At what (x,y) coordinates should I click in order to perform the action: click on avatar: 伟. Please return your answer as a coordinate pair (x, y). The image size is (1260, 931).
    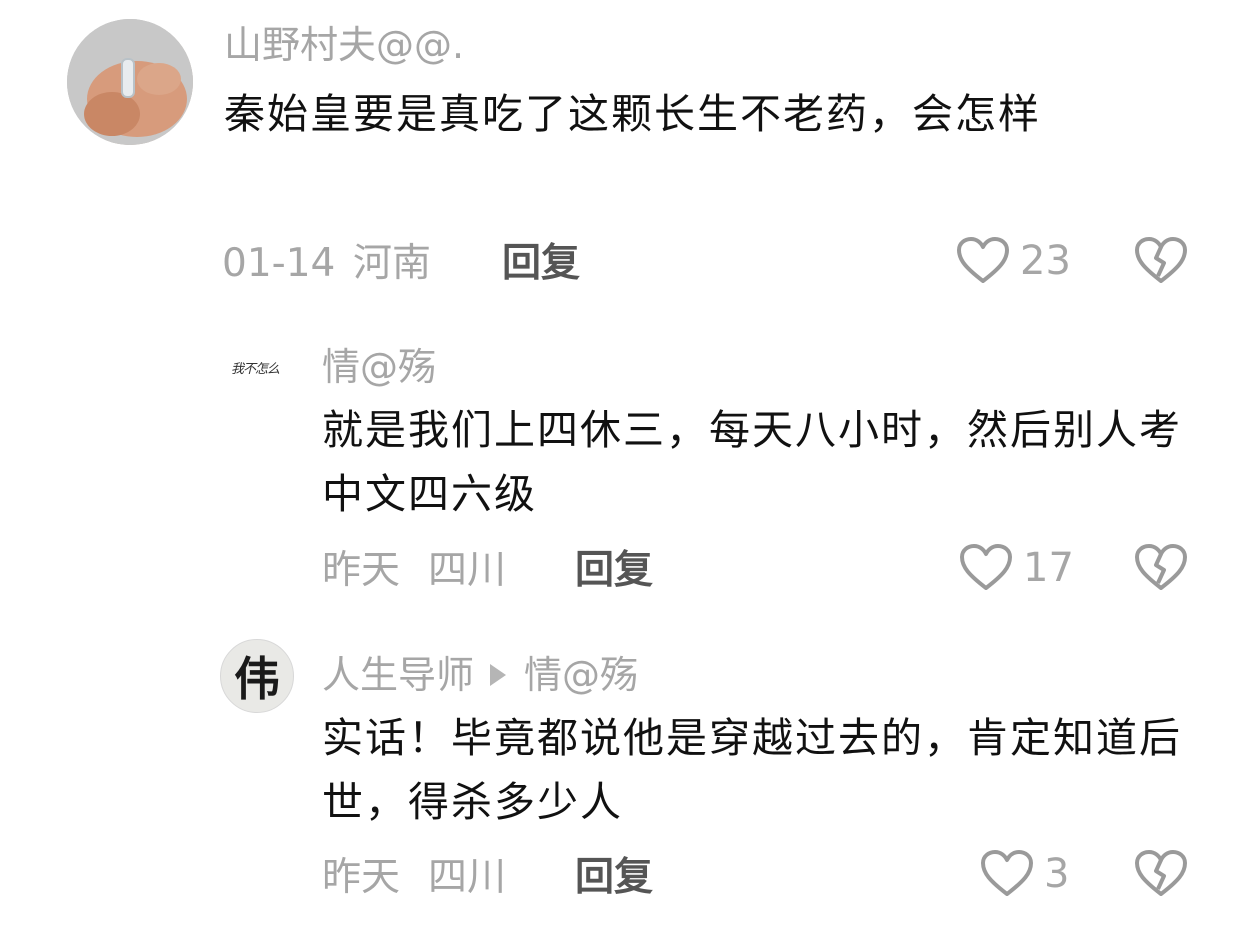
    Looking at the image, I should click on (257, 676).